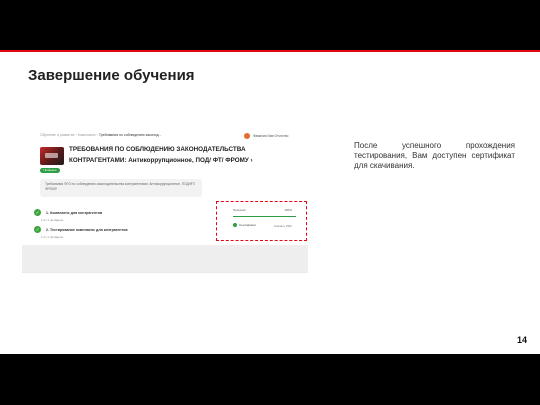 This screenshot has width=540, height=405. Describe the element at coordinates (87, 135) in the screenshot. I see `breadcrumb-item: Комплаенс` at that location.